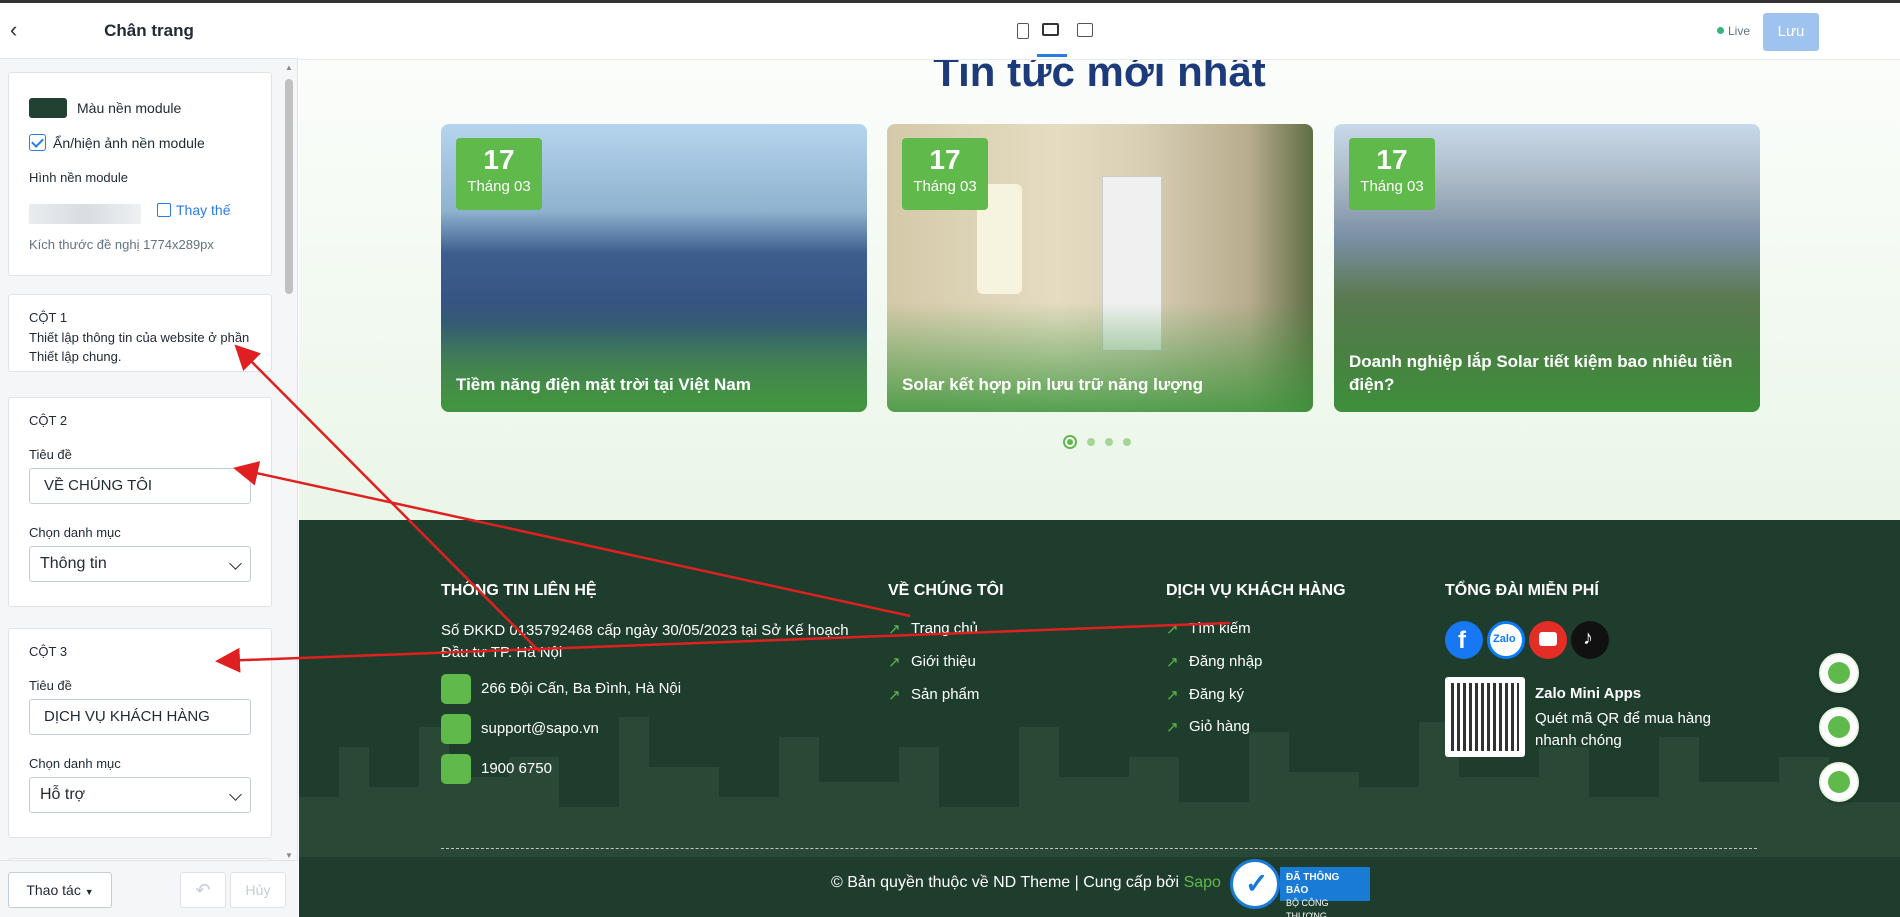  I want to click on carousel-pagination, so click(1102, 441).